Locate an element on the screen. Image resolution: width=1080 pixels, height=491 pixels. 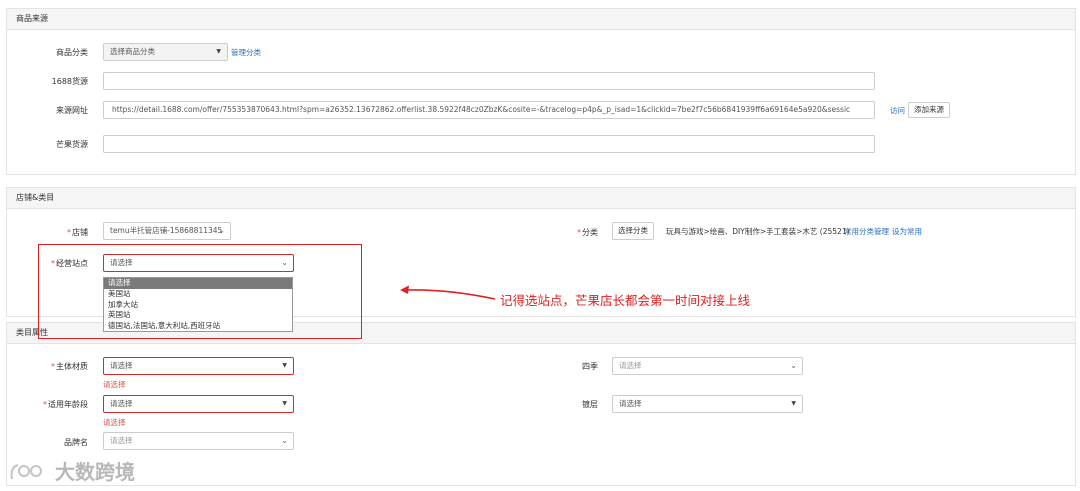
site-dropdown-list: 请选择 美国站 加拿大站 英国站 德国站,法国站,意大利站,西班牙站 is located at coordinates (198, 304).